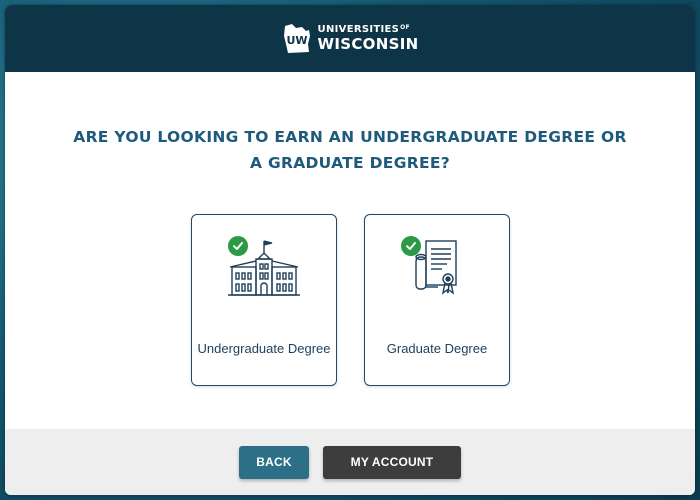 The height and width of the screenshot is (500, 700). I want to click on logo-of-text: OF, so click(405, 27).